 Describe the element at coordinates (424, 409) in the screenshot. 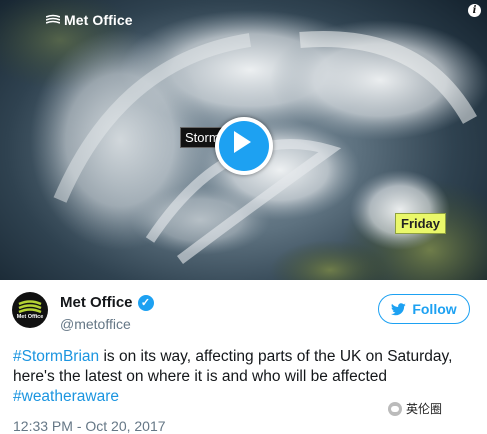

I see `watermark-text: 英伦圈` at that location.